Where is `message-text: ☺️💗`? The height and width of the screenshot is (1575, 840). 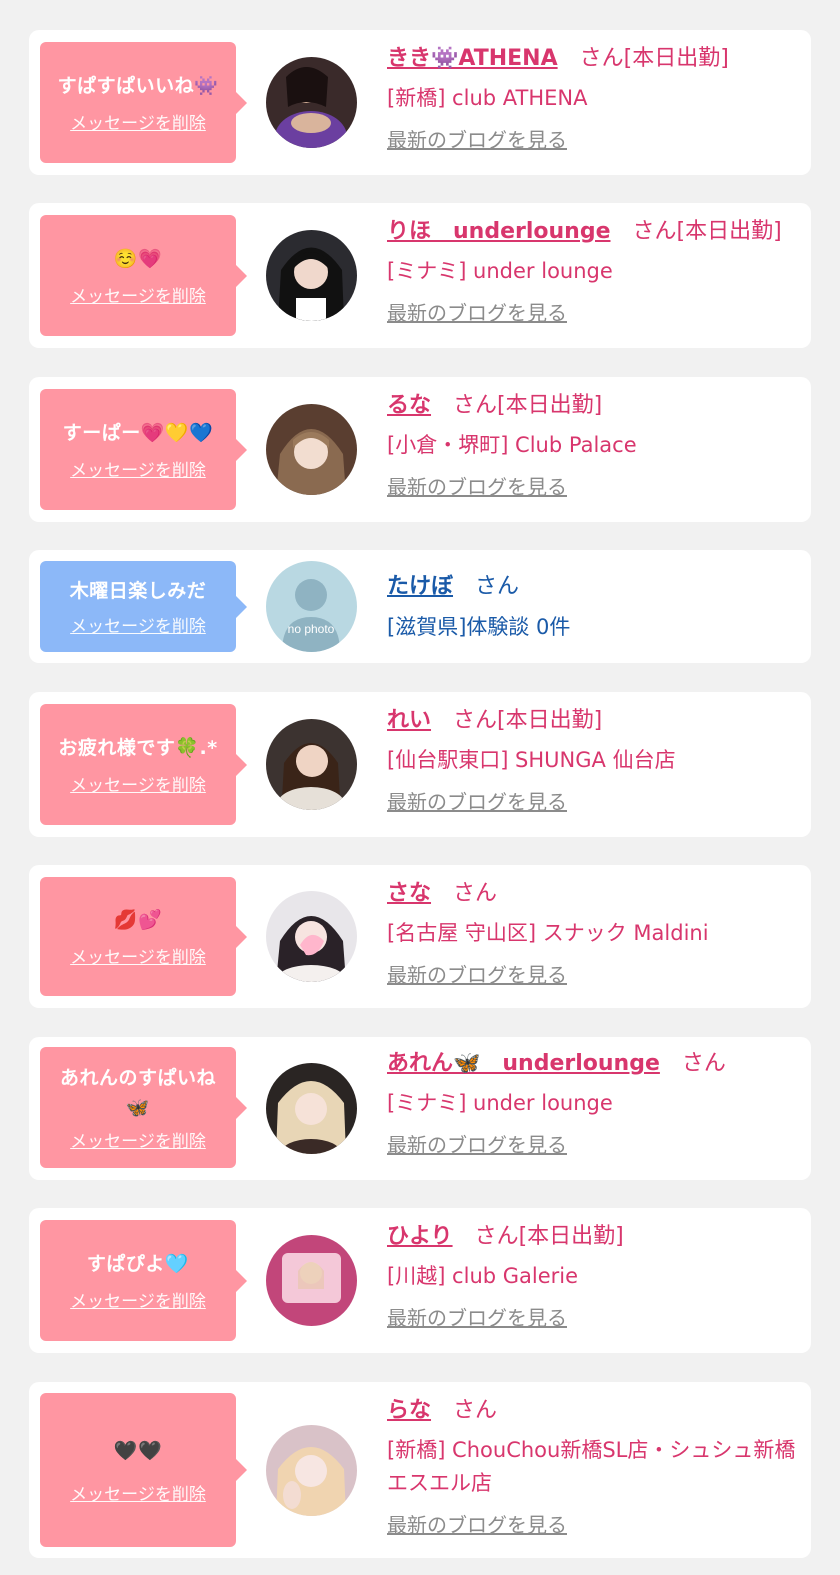 message-text: ☺️💗 is located at coordinates (138, 259).